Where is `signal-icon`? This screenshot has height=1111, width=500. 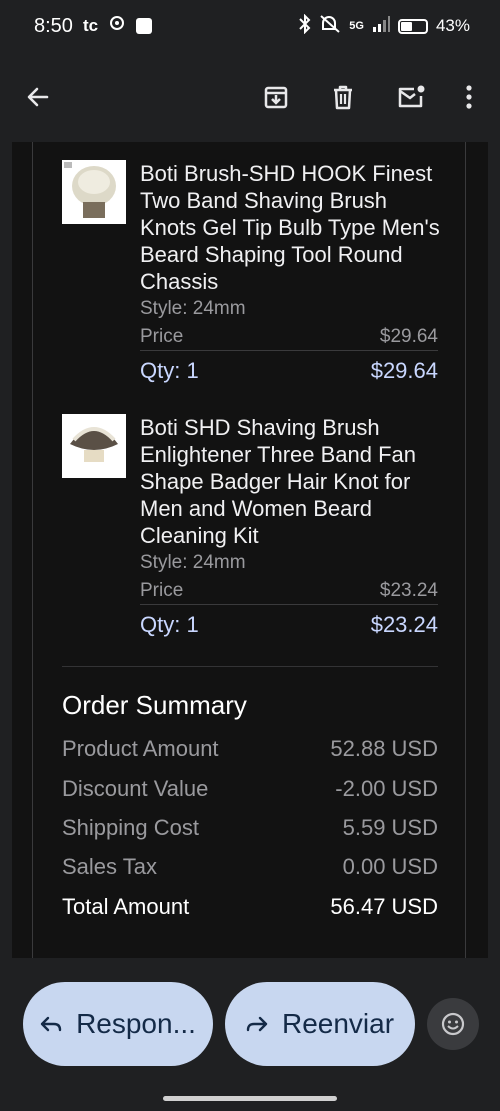
signal-icon is located at coordinates (381, 26).